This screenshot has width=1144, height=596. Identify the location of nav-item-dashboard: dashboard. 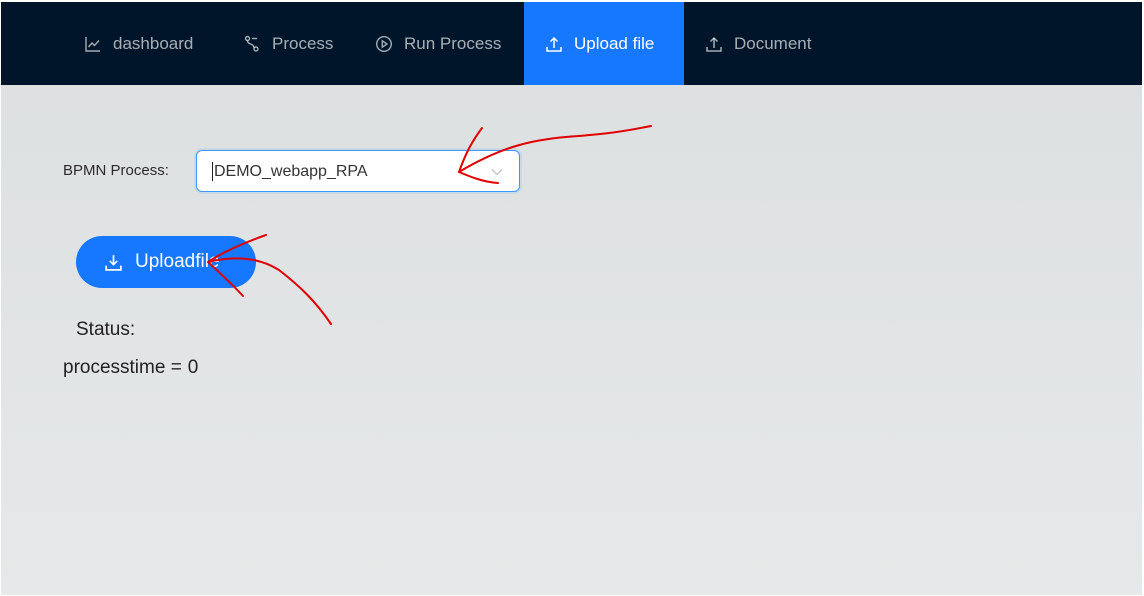
(138, 43).